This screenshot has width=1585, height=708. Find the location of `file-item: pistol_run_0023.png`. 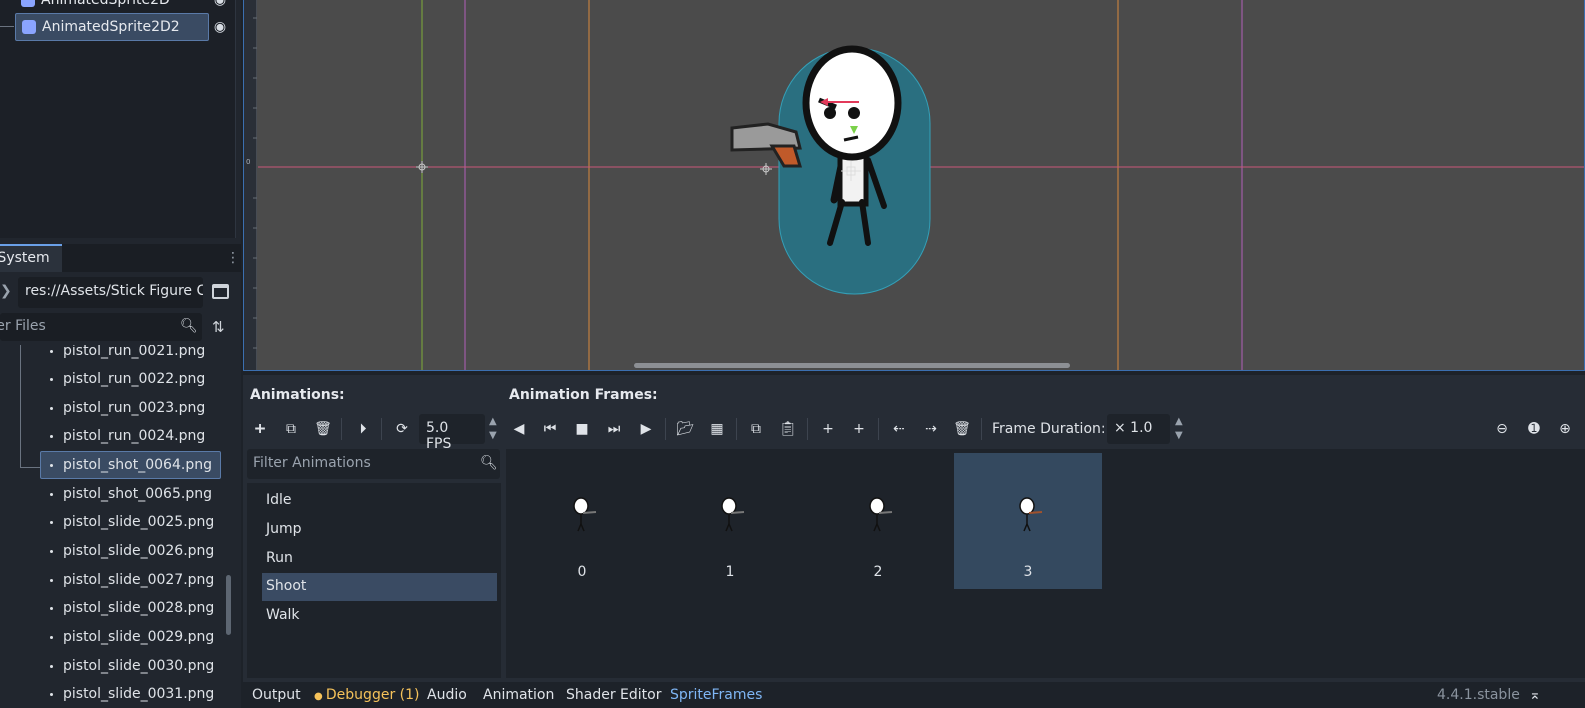

file-item: pistol_run_0023.png is located at coordinates (130, 408).